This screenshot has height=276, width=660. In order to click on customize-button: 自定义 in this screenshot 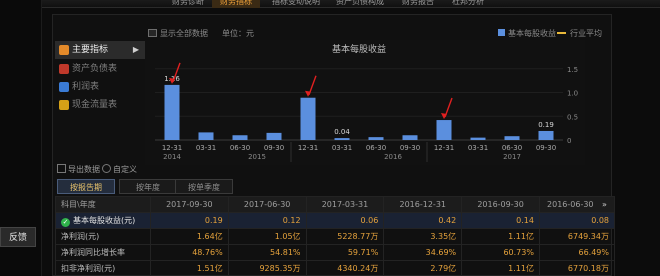, I will do `click(119, 169)`.